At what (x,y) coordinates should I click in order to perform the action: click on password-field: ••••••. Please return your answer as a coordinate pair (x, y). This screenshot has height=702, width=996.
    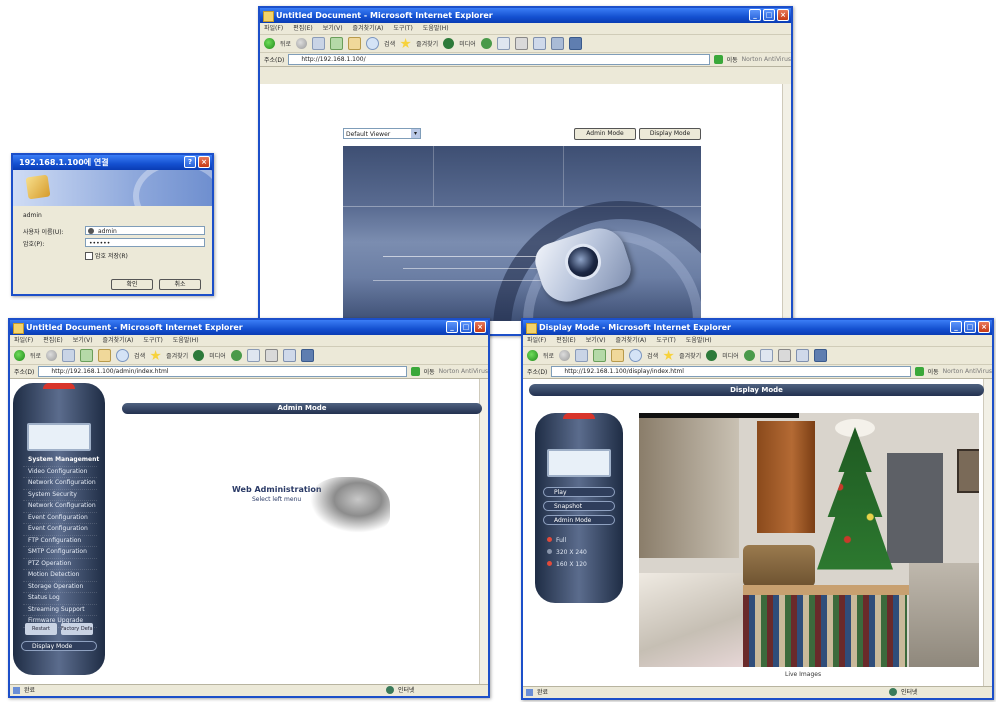
    Looking at the image, I should click on (145, 242).